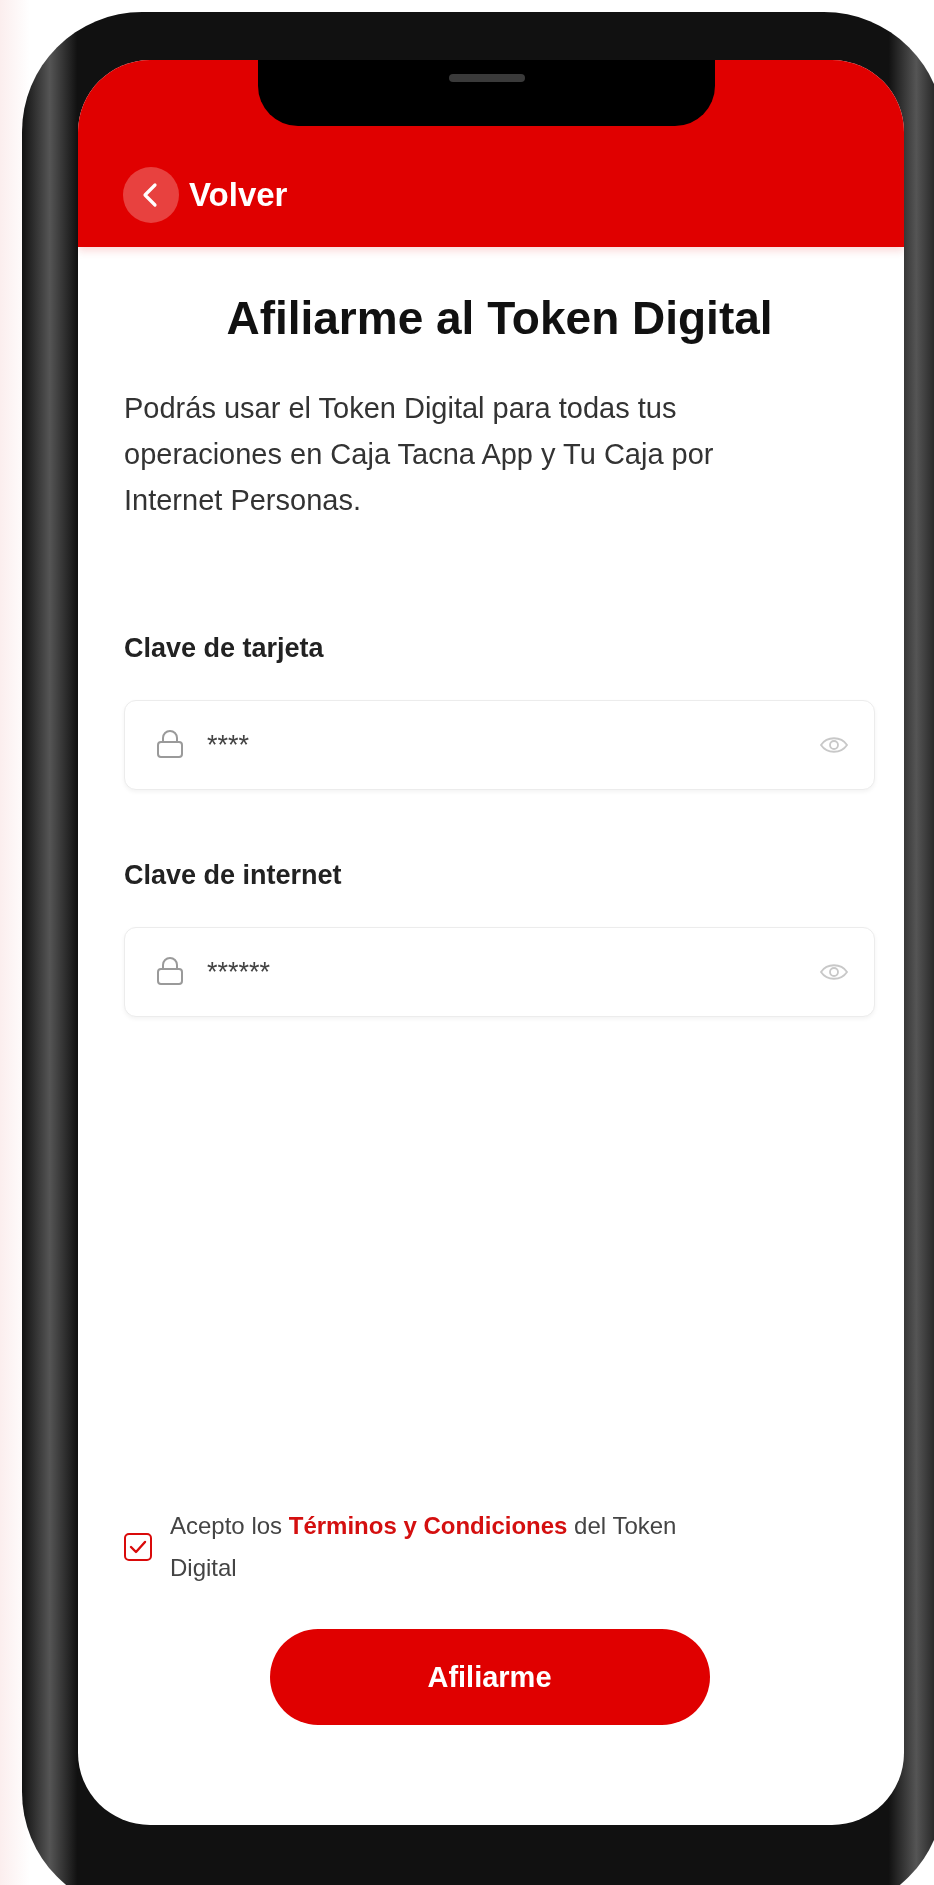 This screenshot has height=1885, width=934. Describe the element at coordinates (151, 195) in the screenshot. I see `chevron-left-icon` at that location.